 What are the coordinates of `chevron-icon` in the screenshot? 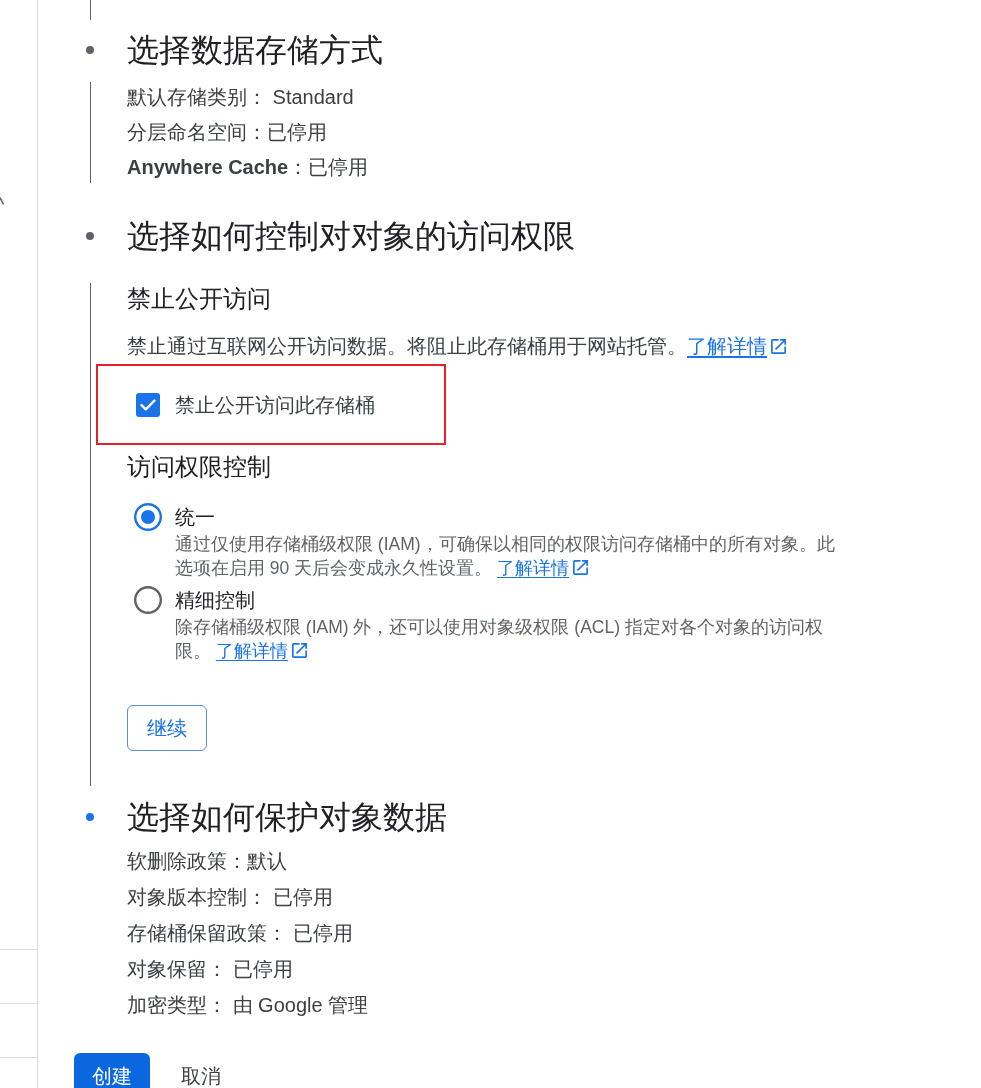 It's located at (2, 201).